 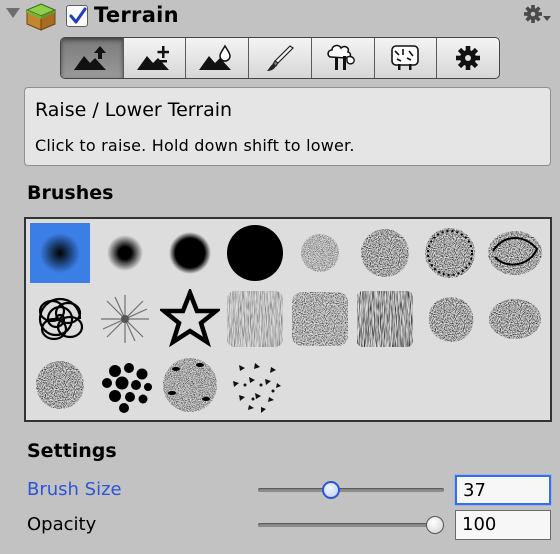 I want to click on brush-texture-streaks-light, so click(x=255, y=319).